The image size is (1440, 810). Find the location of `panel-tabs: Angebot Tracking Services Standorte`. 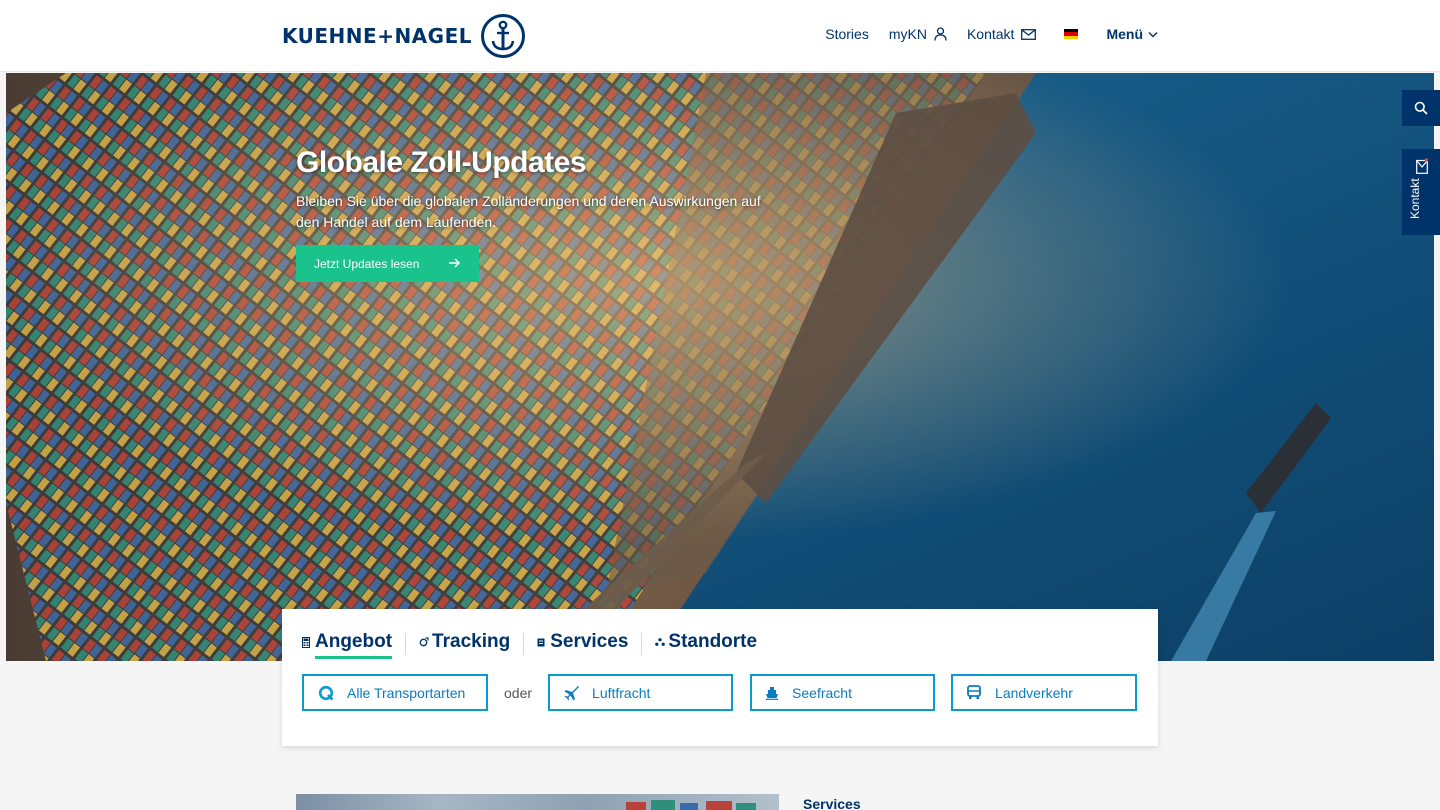

panel-tabs: Angebot Tracking Services Standorte is located at coordinates (529, 645).